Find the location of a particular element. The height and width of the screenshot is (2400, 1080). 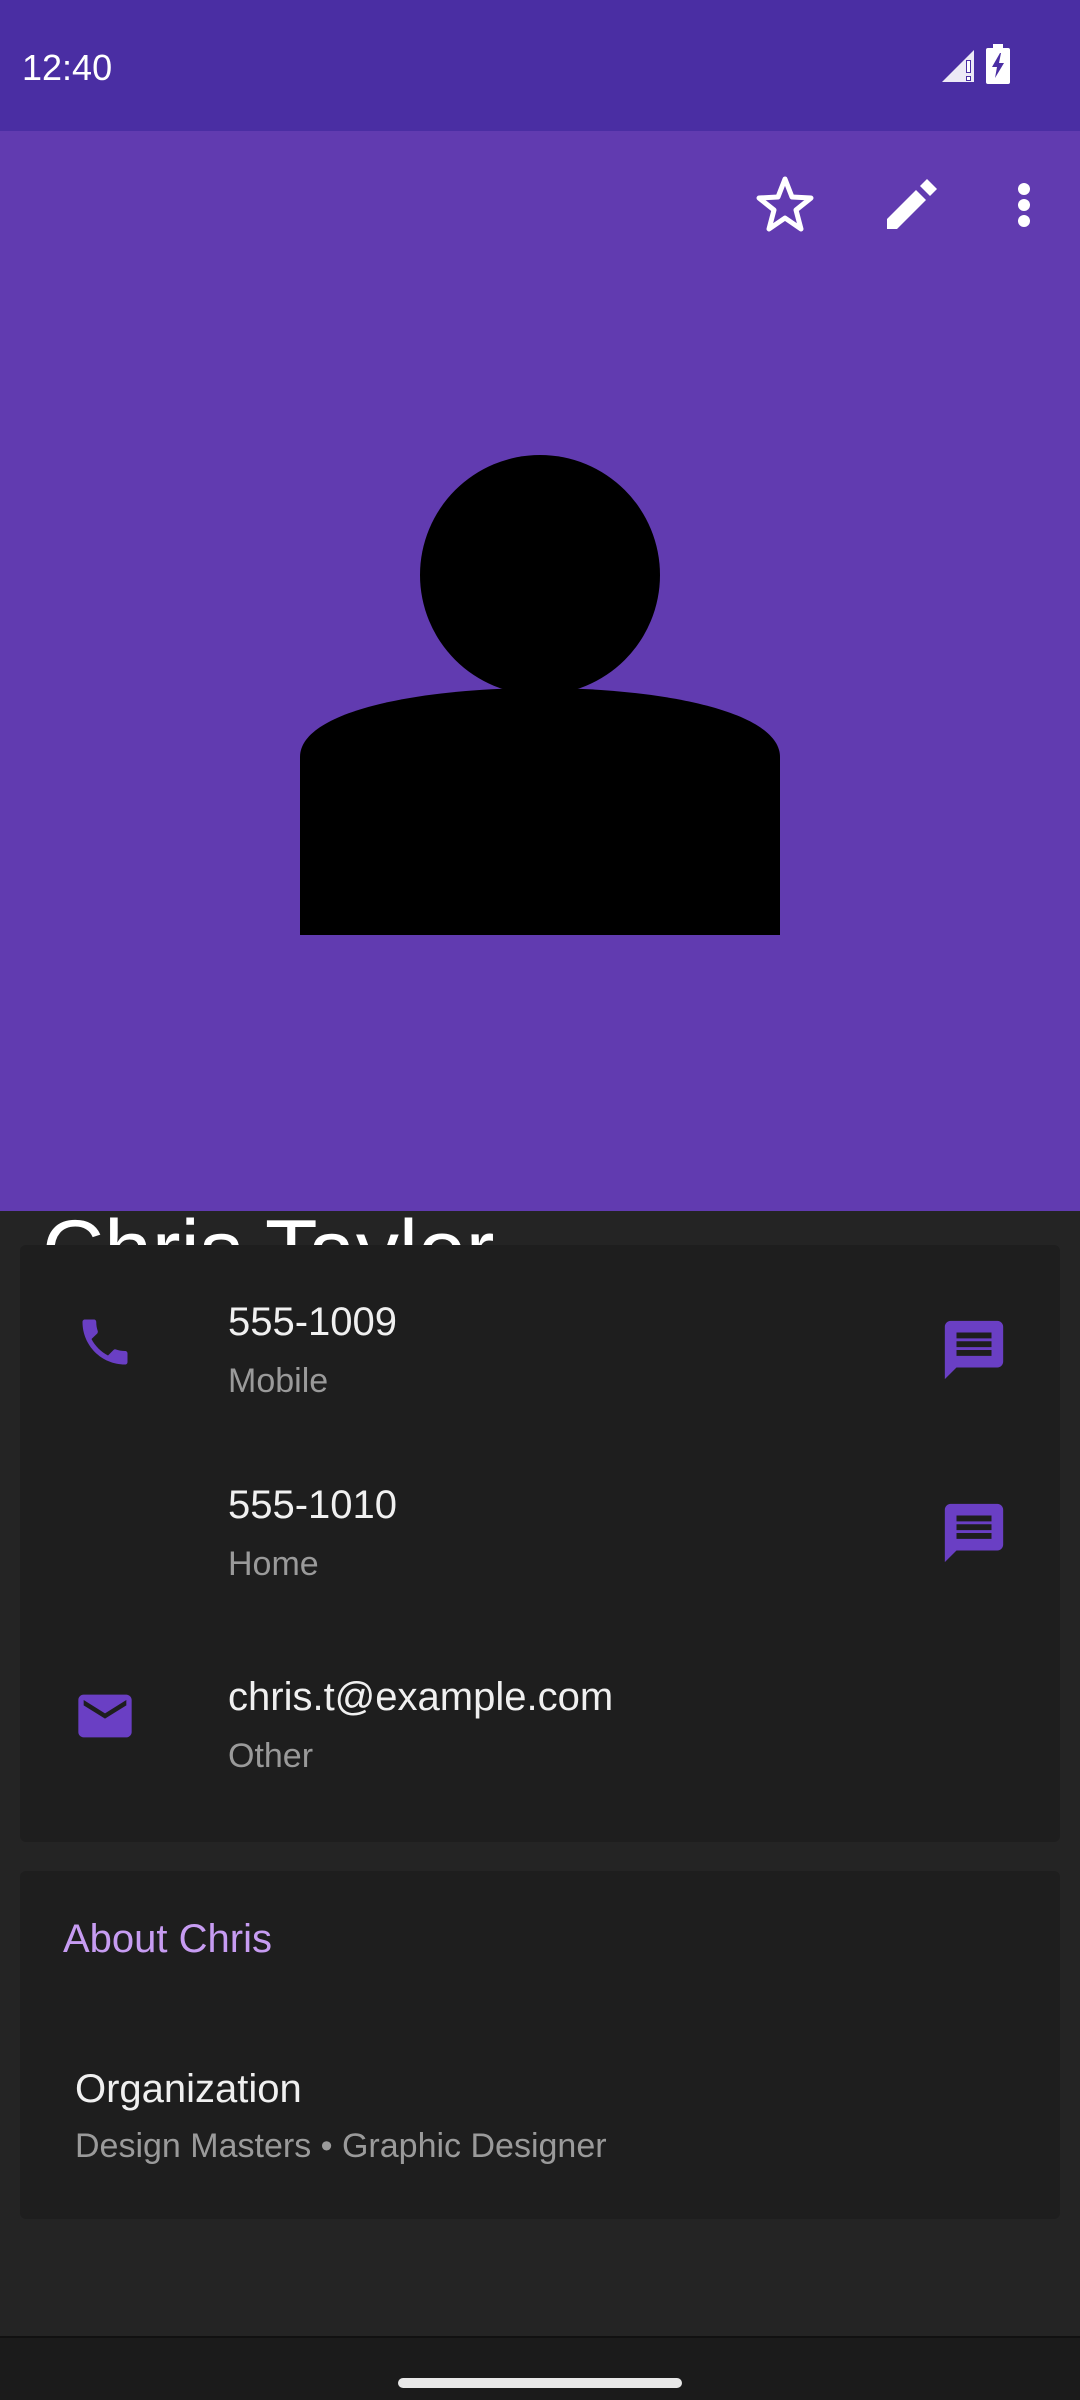

phone-label-mobile: Mobile is located at coordinates (278, 1381).